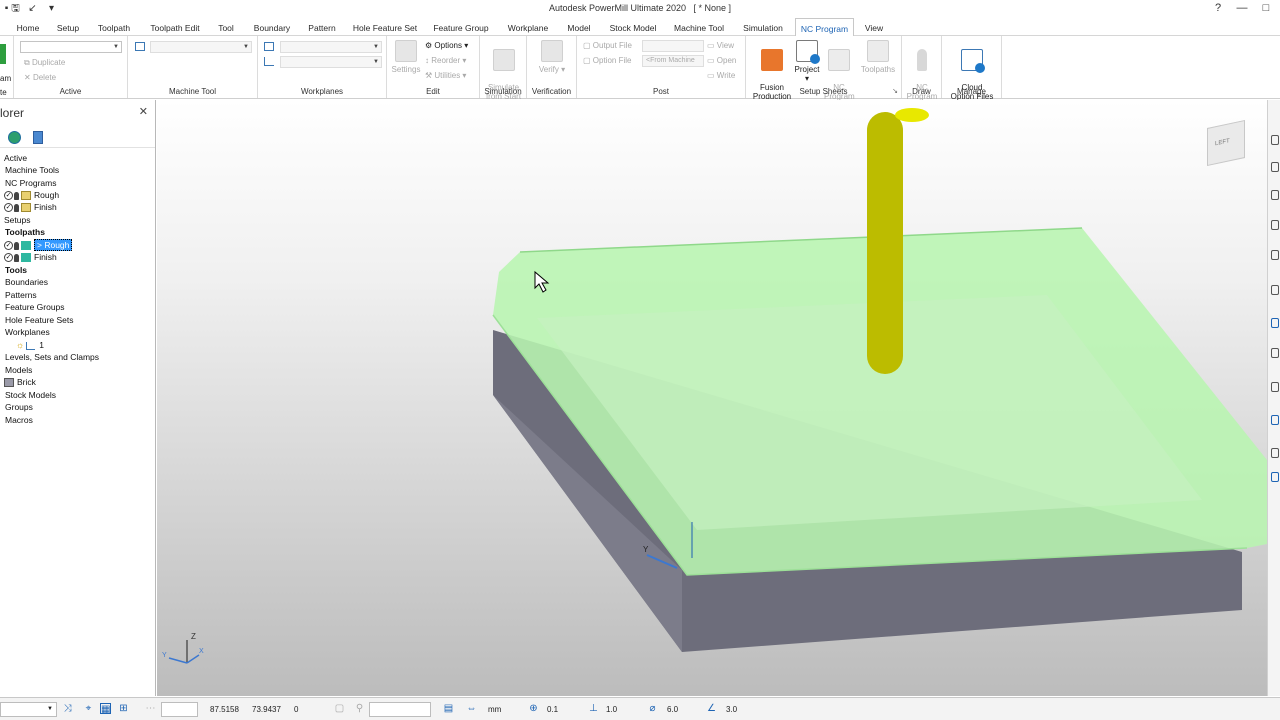  Describe the element at coordinates (114, 28) in the screenshot. I see `tab-toolpath: Toolpath` at that location.